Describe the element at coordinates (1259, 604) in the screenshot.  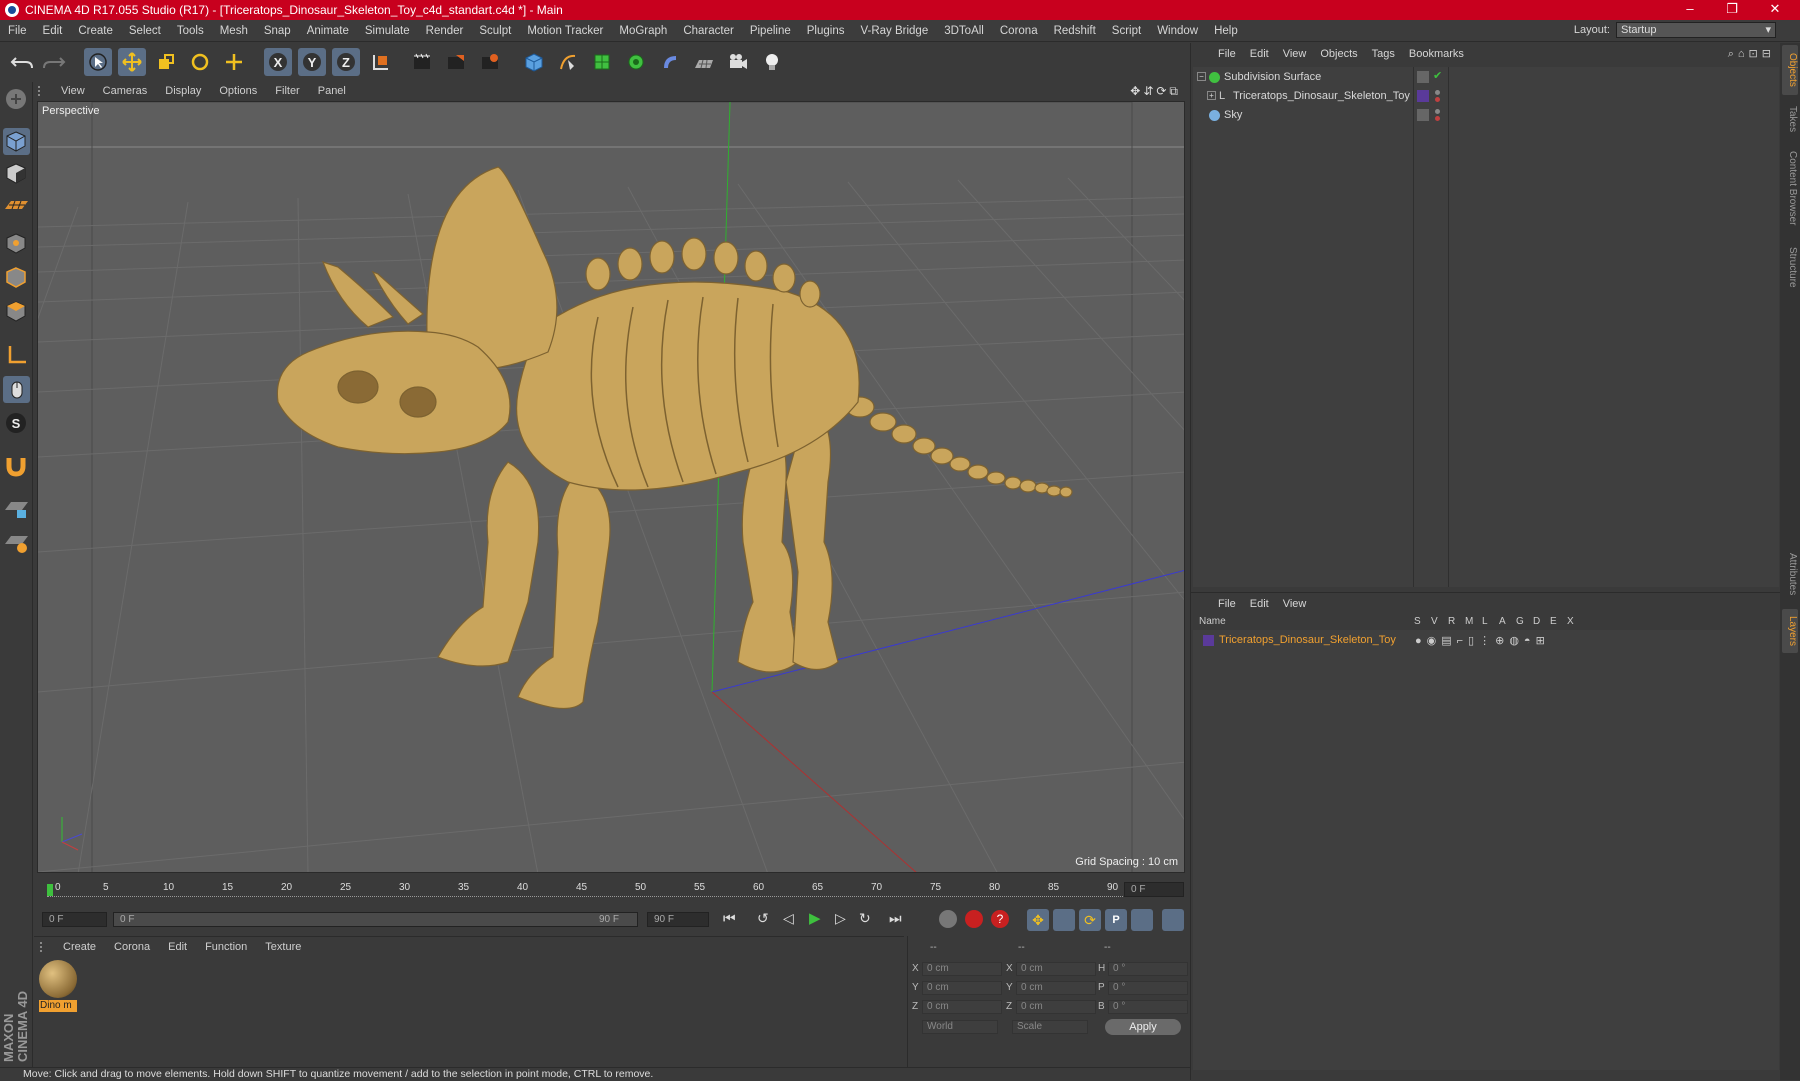
I see `layers-menu-edit: Edit` at that location.